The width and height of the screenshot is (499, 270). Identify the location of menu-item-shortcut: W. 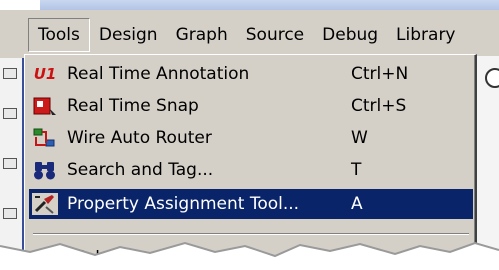
(359, 138).